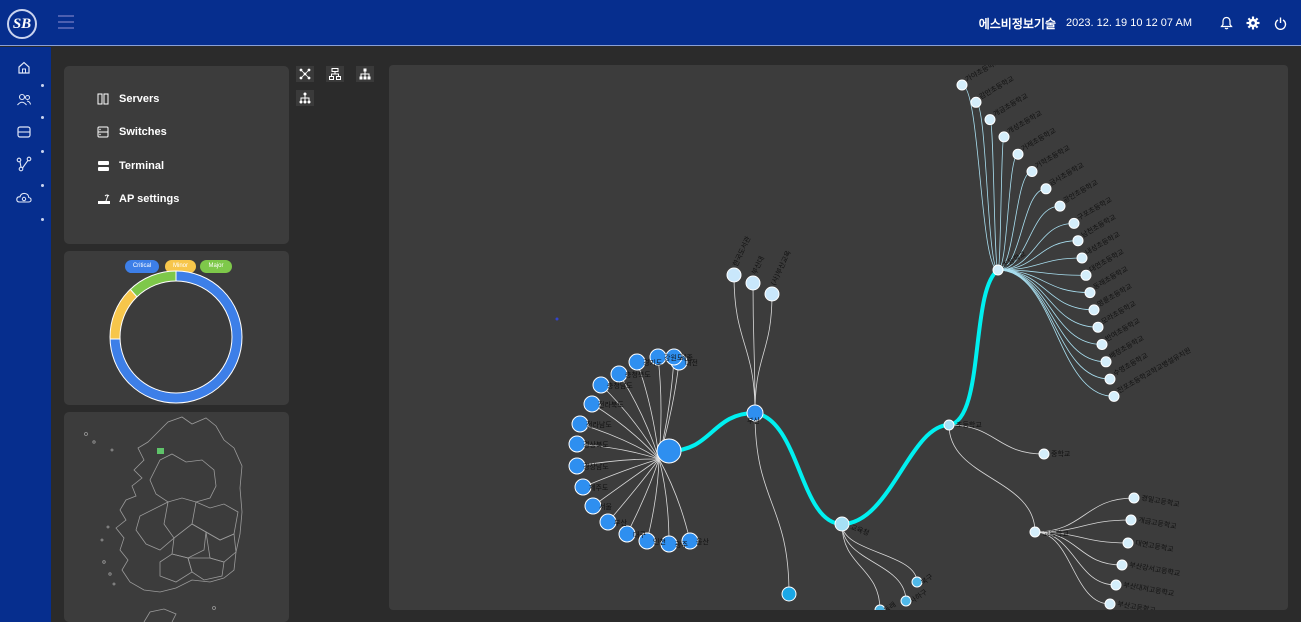 The height and width of the screenshot is (622, 1301). I want to click on layout-hierarchy-button, so click(365, 74).